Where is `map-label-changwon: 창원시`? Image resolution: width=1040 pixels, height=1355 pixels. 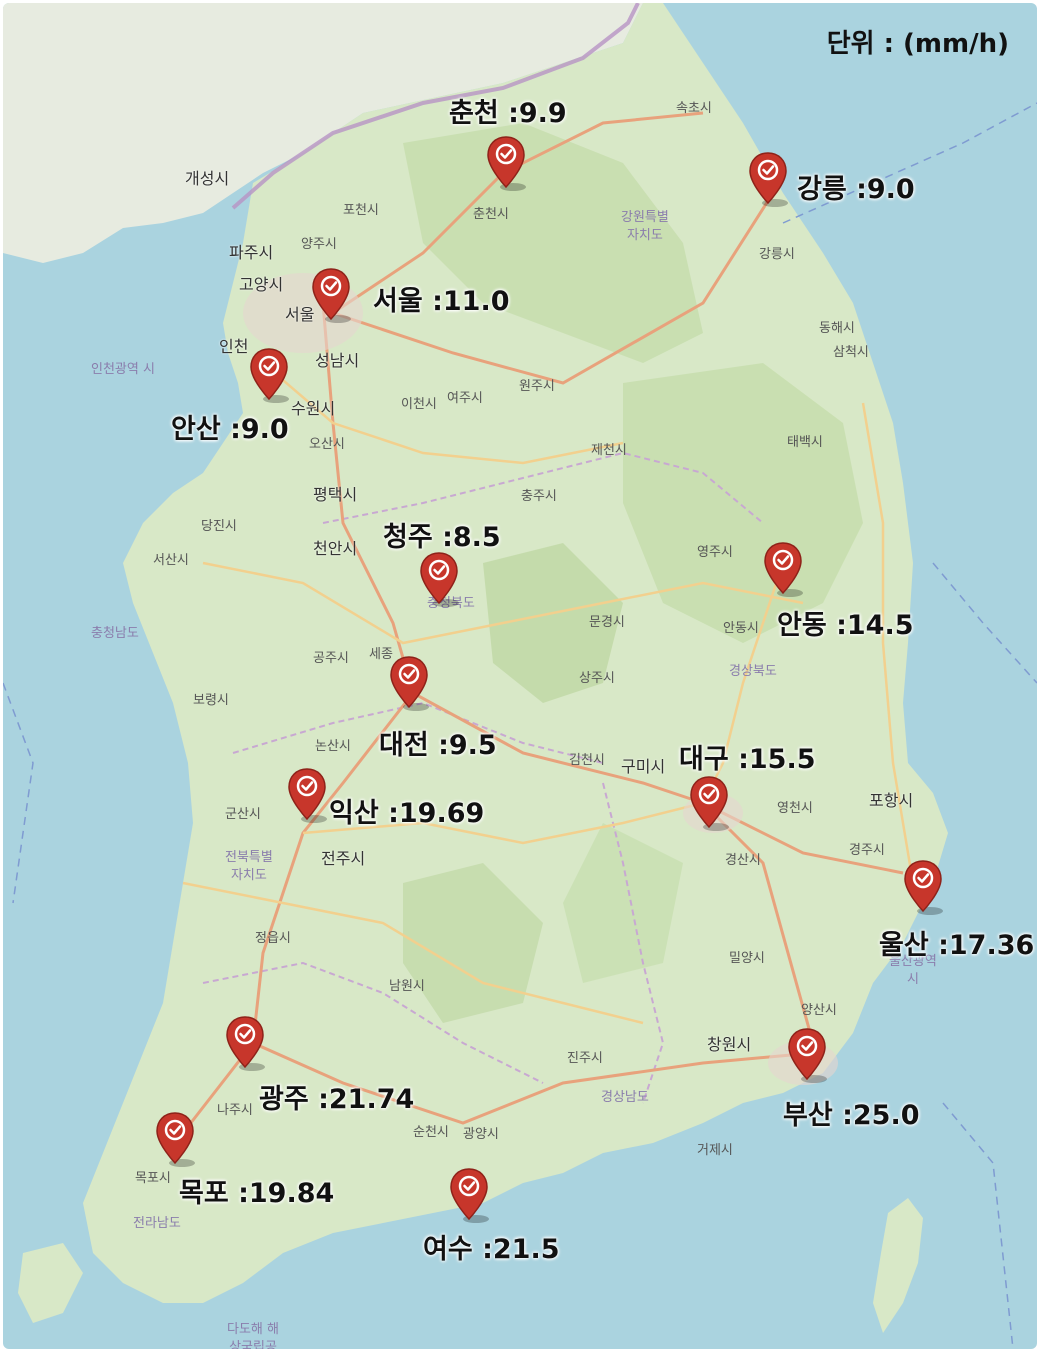
map-label-changwon: 창원시 is located at coordinates (729, 1044).